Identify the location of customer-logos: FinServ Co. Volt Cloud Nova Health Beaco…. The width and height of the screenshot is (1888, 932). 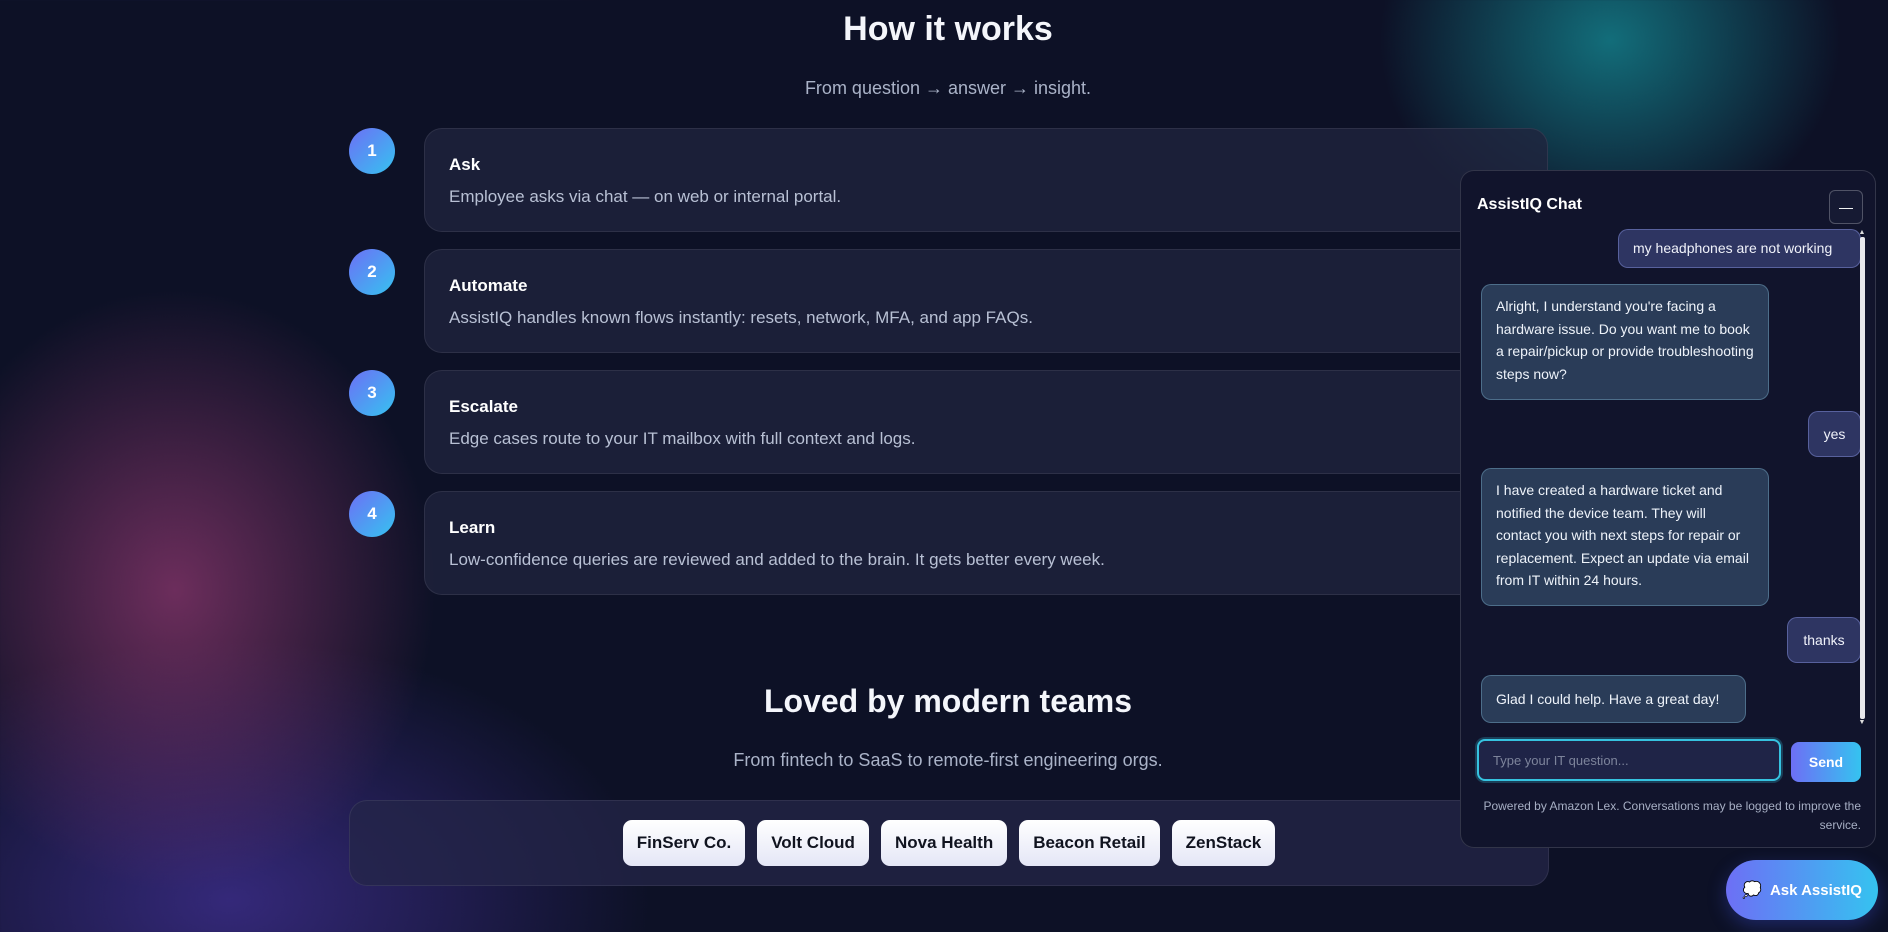
(949, 843).